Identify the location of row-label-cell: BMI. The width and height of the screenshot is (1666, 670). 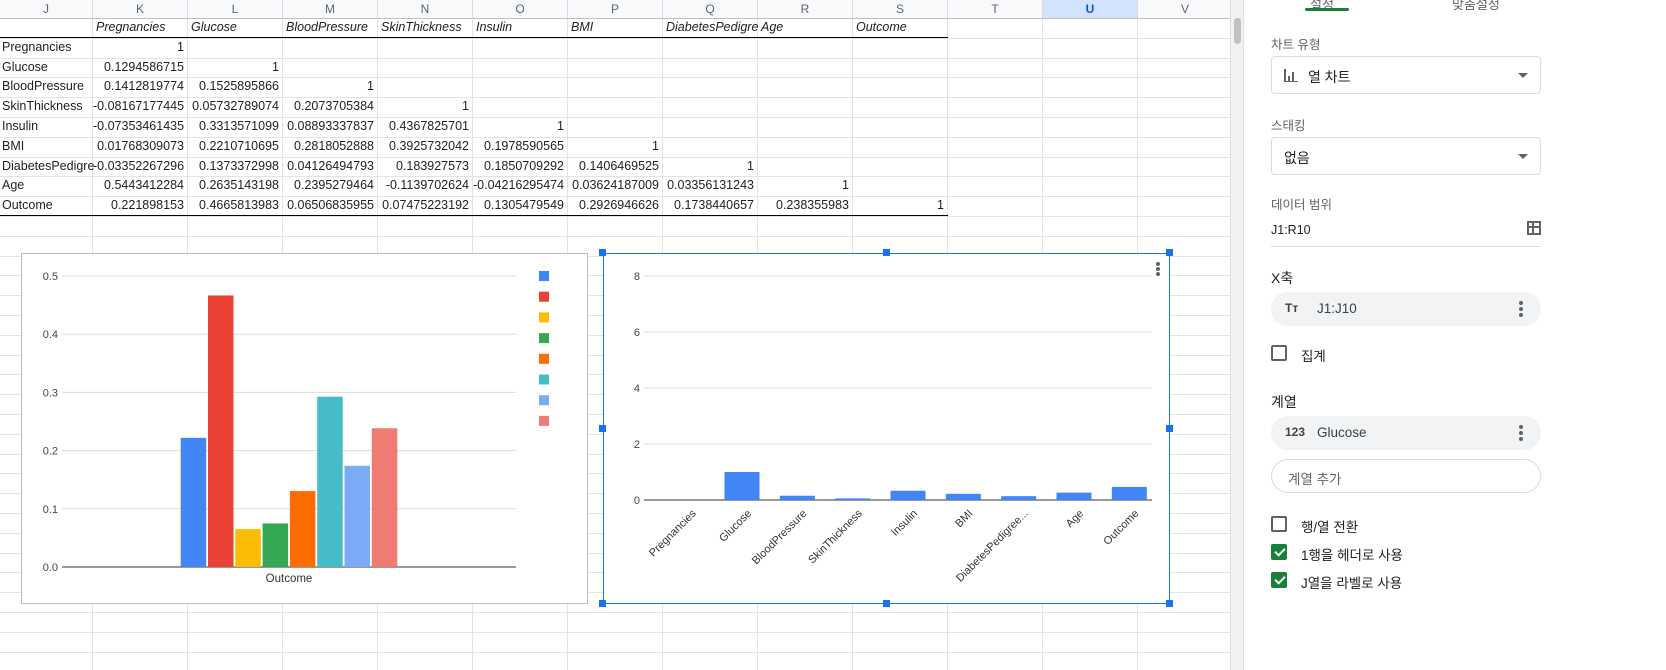
(46, 146).